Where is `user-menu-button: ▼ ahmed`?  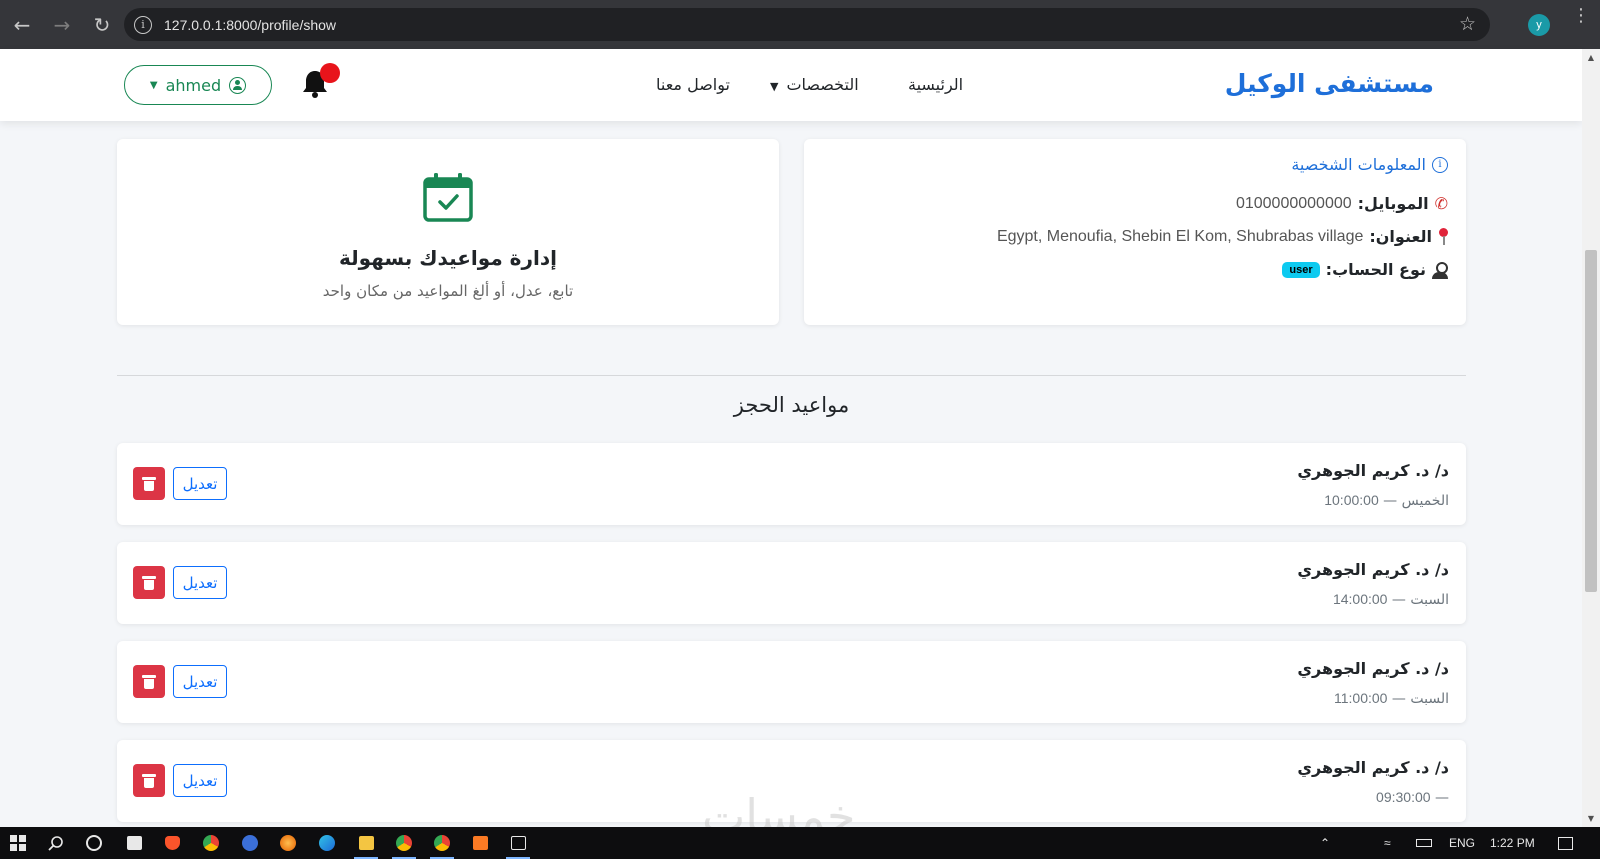 user-menu-button: ▼ ahmed is located at coordinates (198, 85).